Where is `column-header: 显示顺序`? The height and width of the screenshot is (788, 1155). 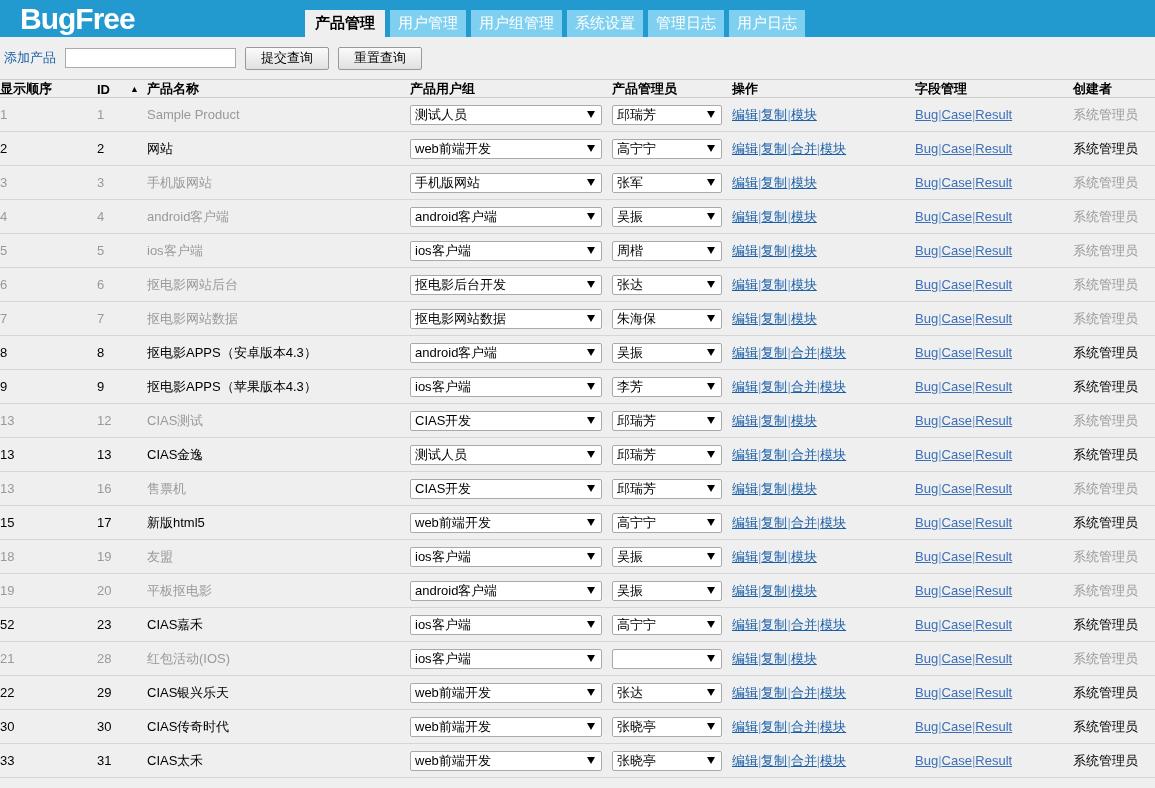 column-header: 显示顺序 is located at coordinates (48, 89).